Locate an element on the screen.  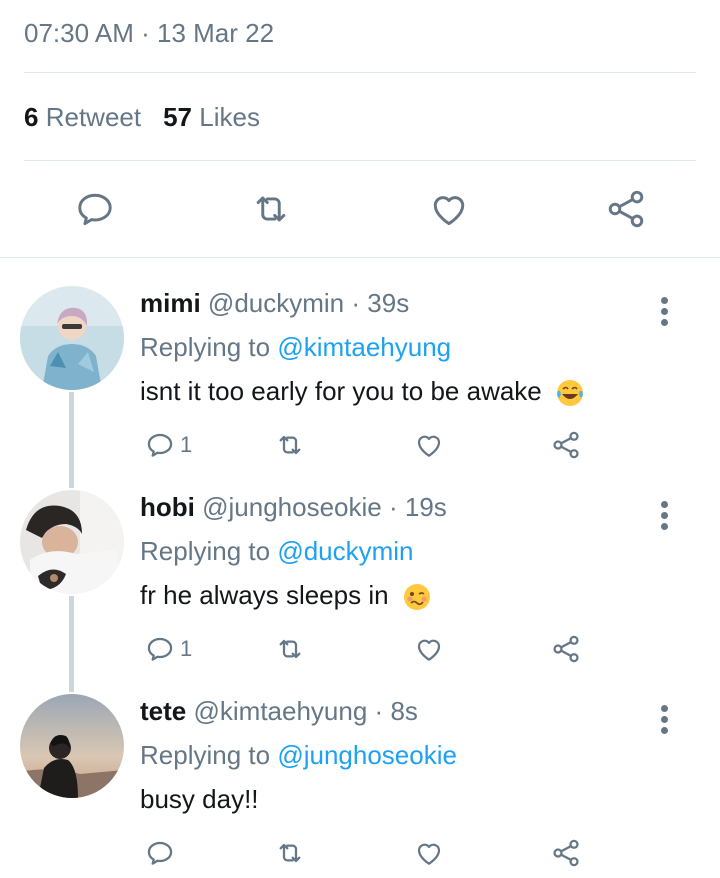
tweet-time: 07:30 AM is located at coordinates (79, 33).